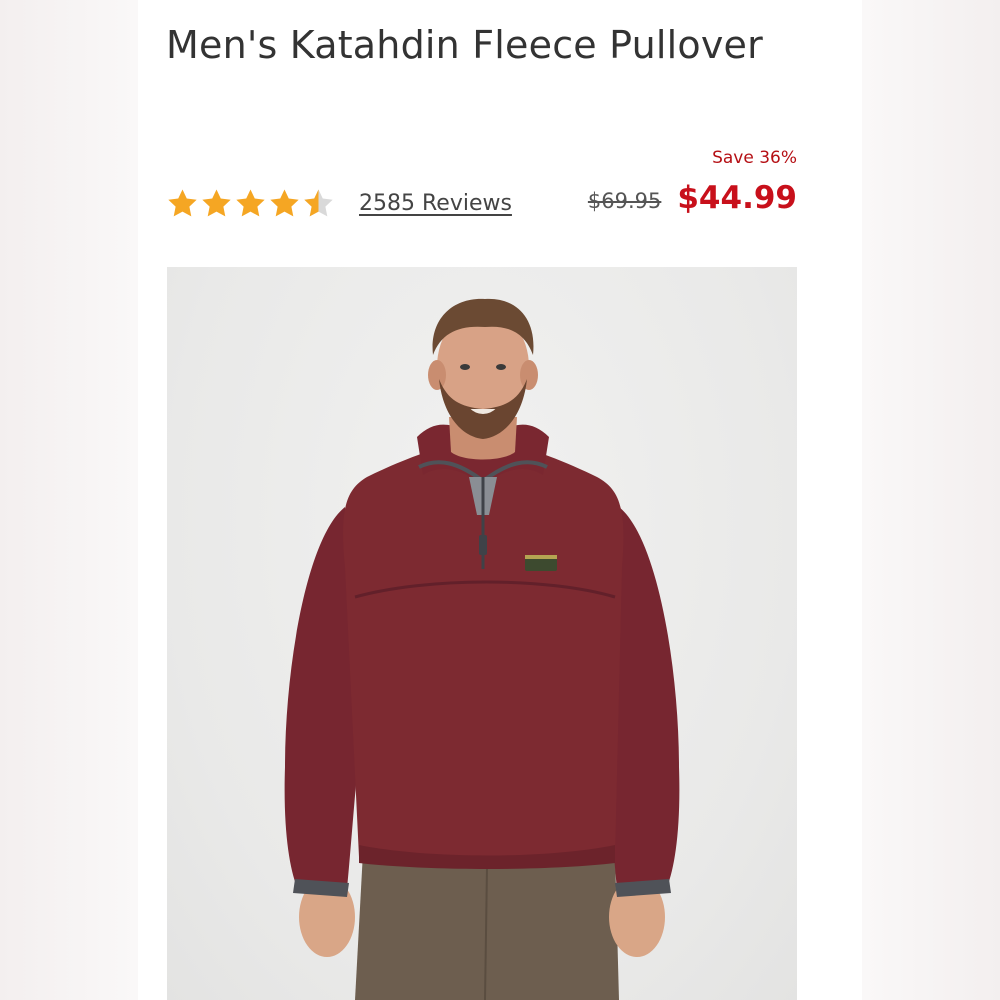 This screenshot has height=1000, width=1000. I want to click on half-star-icon, so click(318, 202).